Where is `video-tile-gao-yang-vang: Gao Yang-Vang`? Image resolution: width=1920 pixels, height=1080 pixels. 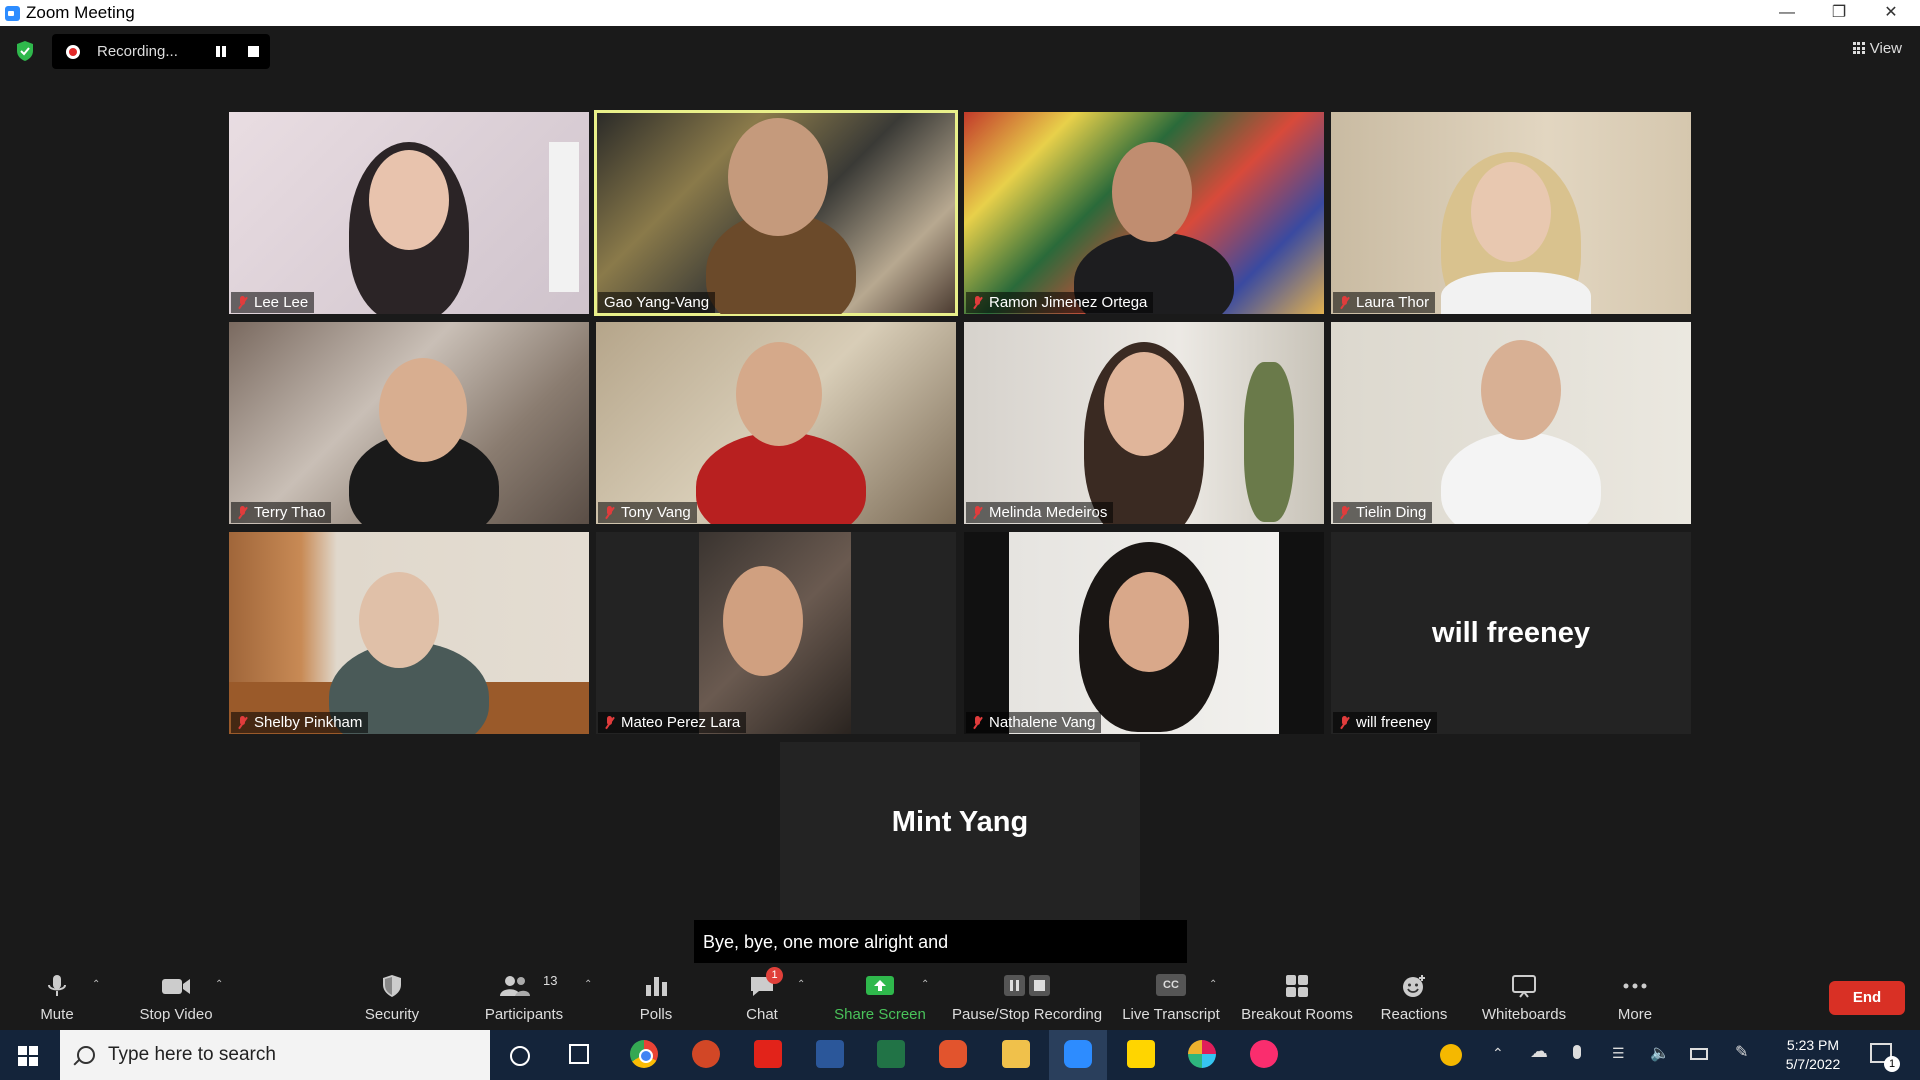
video-tile-gao-yang-vang: Gao Yang-Vang is located at coordinates (776, 213).